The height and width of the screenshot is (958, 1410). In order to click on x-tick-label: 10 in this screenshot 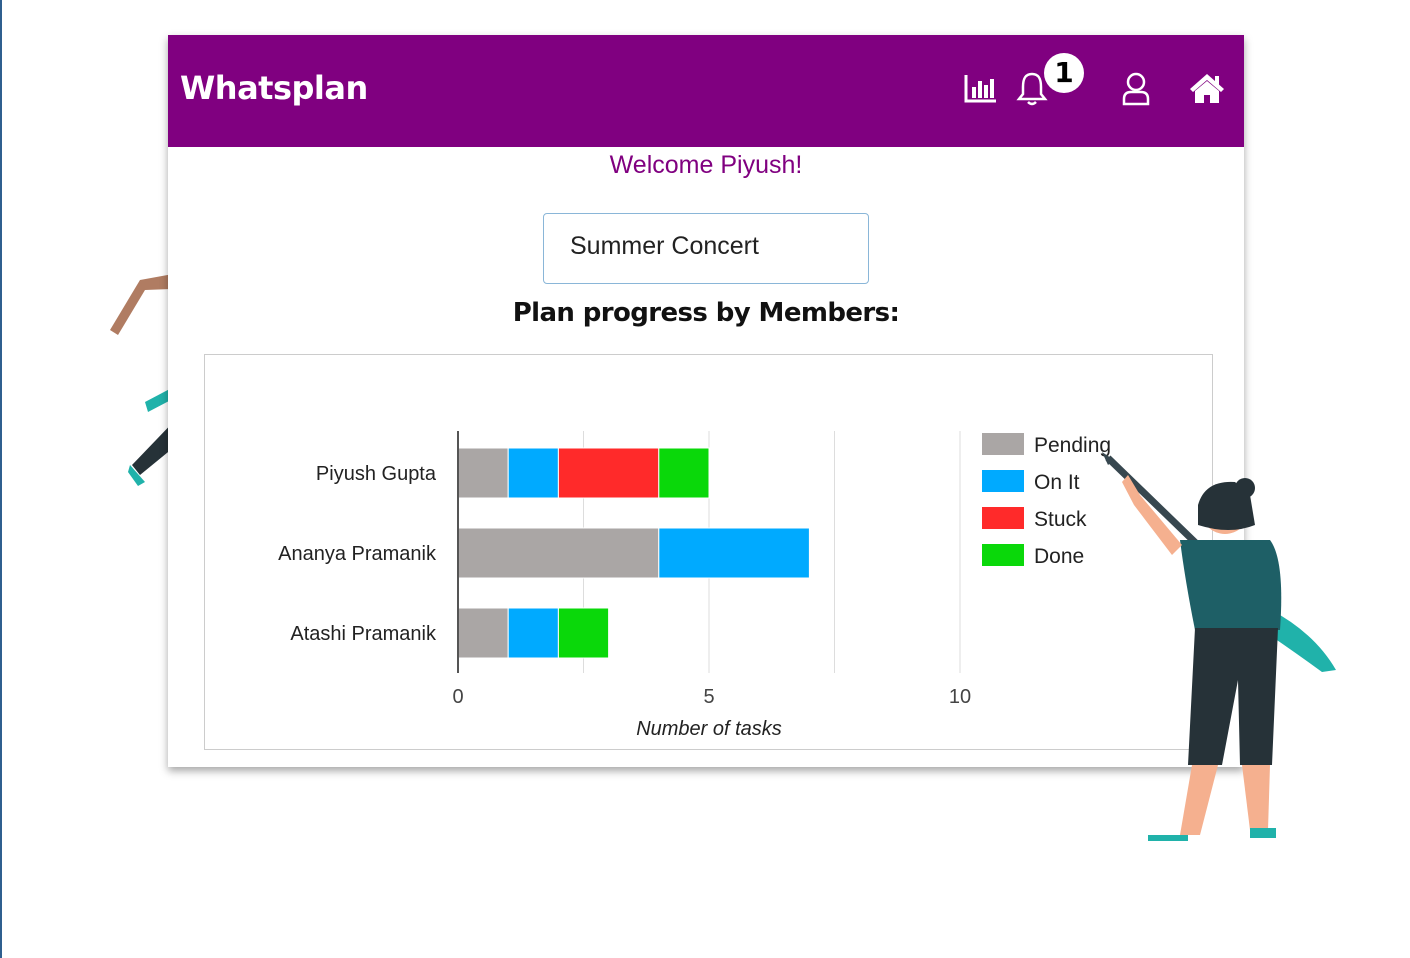, I will do `click(960, 697)`.